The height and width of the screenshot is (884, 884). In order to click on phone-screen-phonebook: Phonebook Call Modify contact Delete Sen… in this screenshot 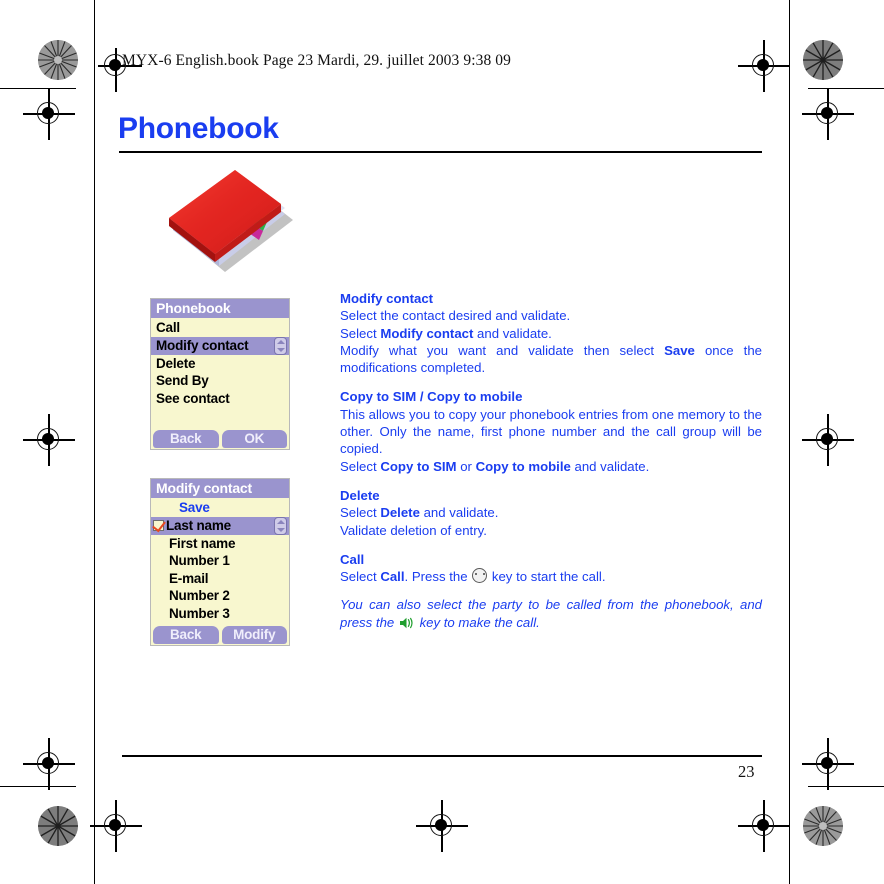, I will do `click(220, 374)`.